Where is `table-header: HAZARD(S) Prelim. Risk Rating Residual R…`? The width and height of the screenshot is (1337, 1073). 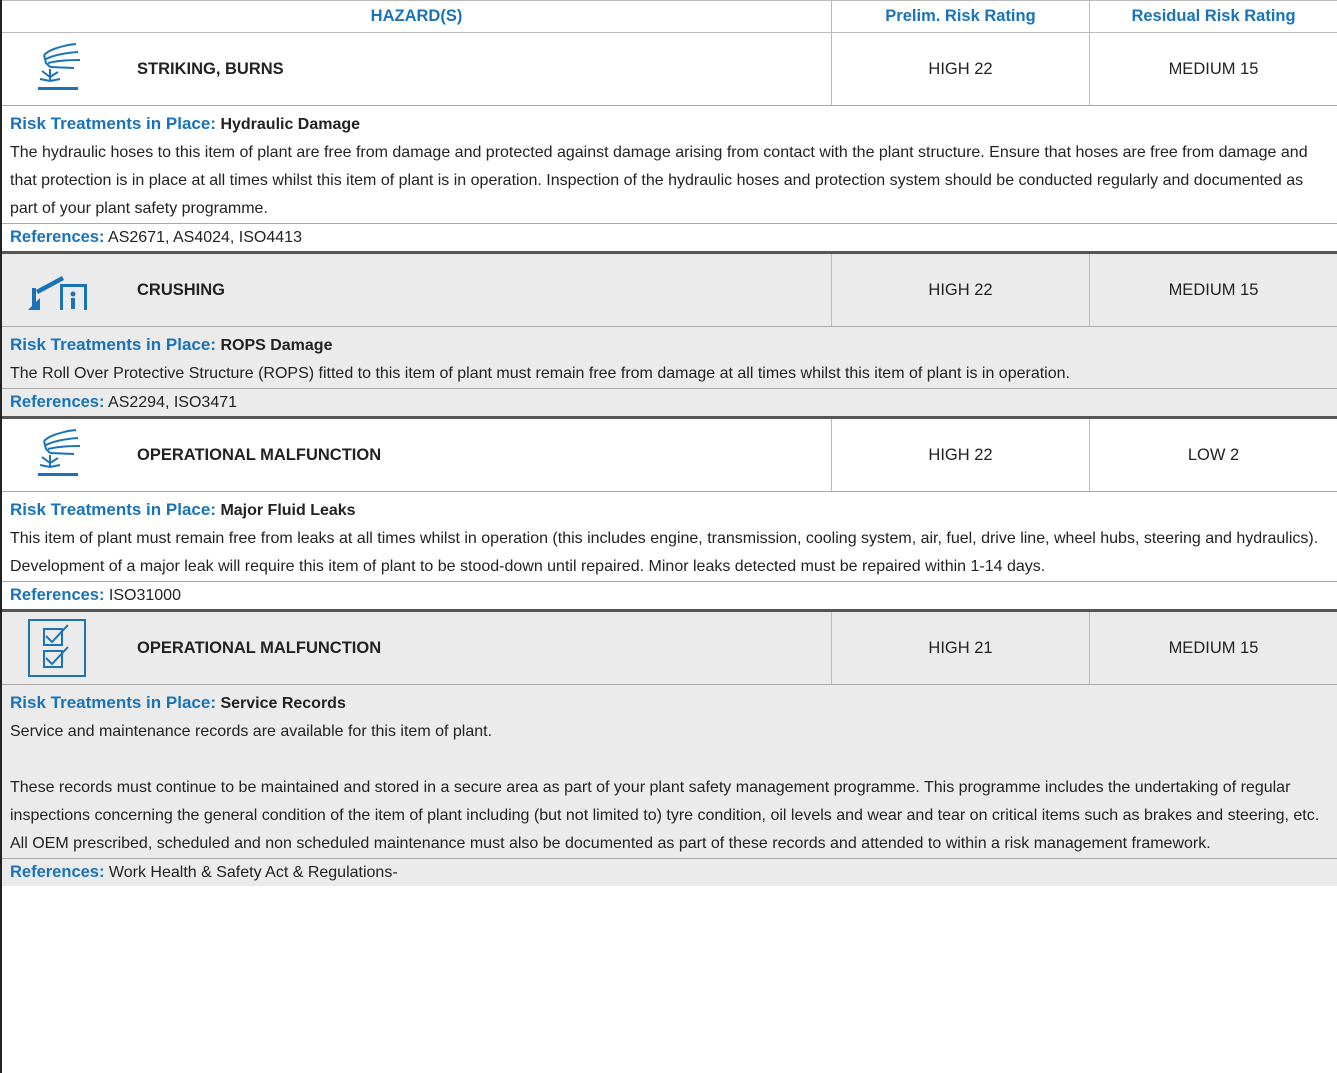
table-header: HAZARD(S) Prelim. Risk Rating Residual R… is located at coordinates (669, 16).